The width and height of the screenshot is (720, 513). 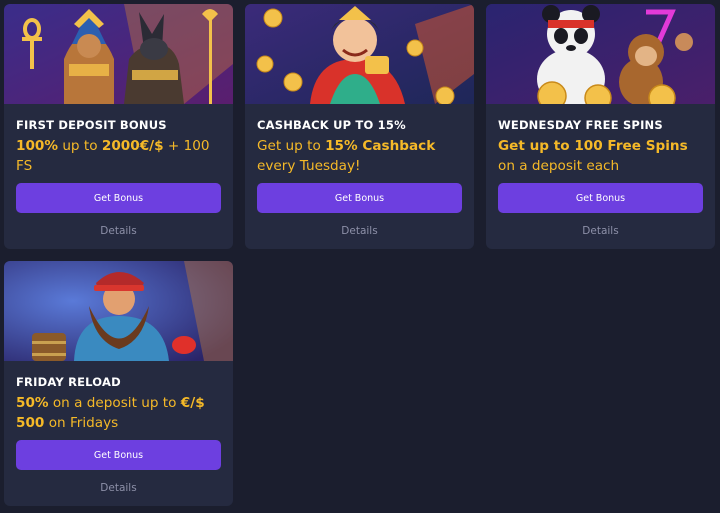 What do you see at coordinates (91, 125) in the screenshot?
I see `promo-title: FIRST DEPOSIT BONUS` at bounding box center [91, 125].